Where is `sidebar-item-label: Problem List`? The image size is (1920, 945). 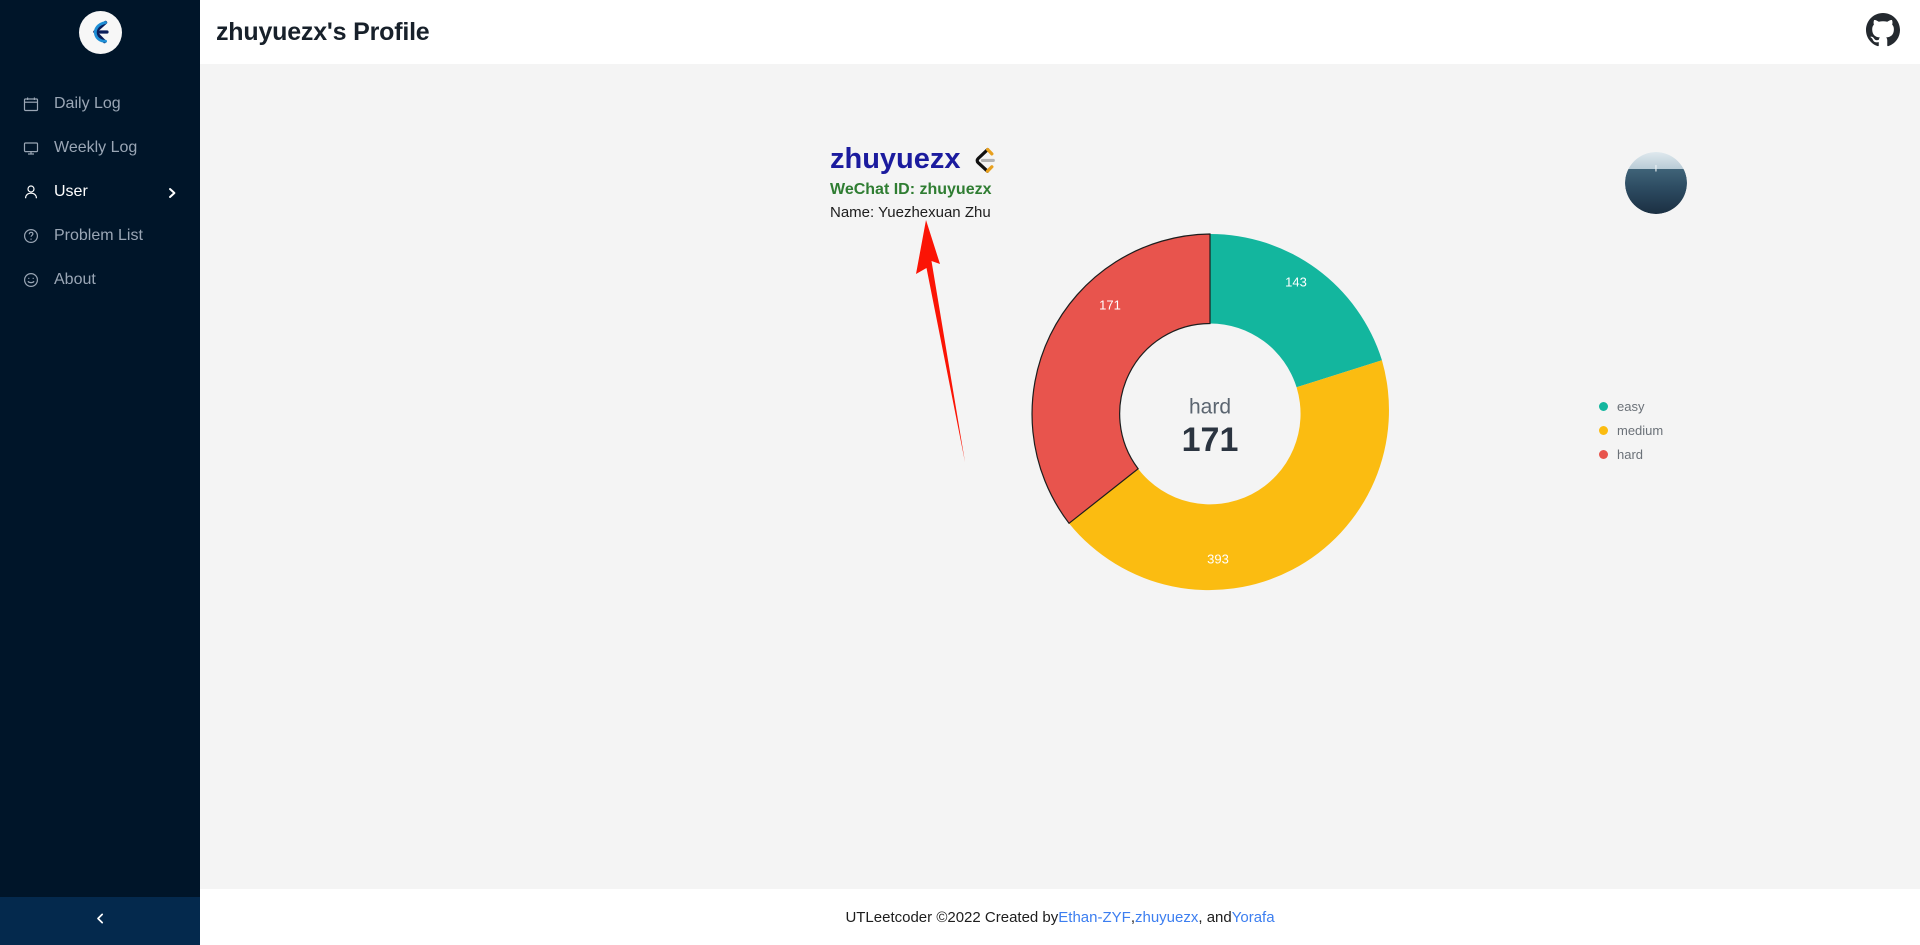
sidebar-item-label: Problem List is located at coordinates (98, 235).